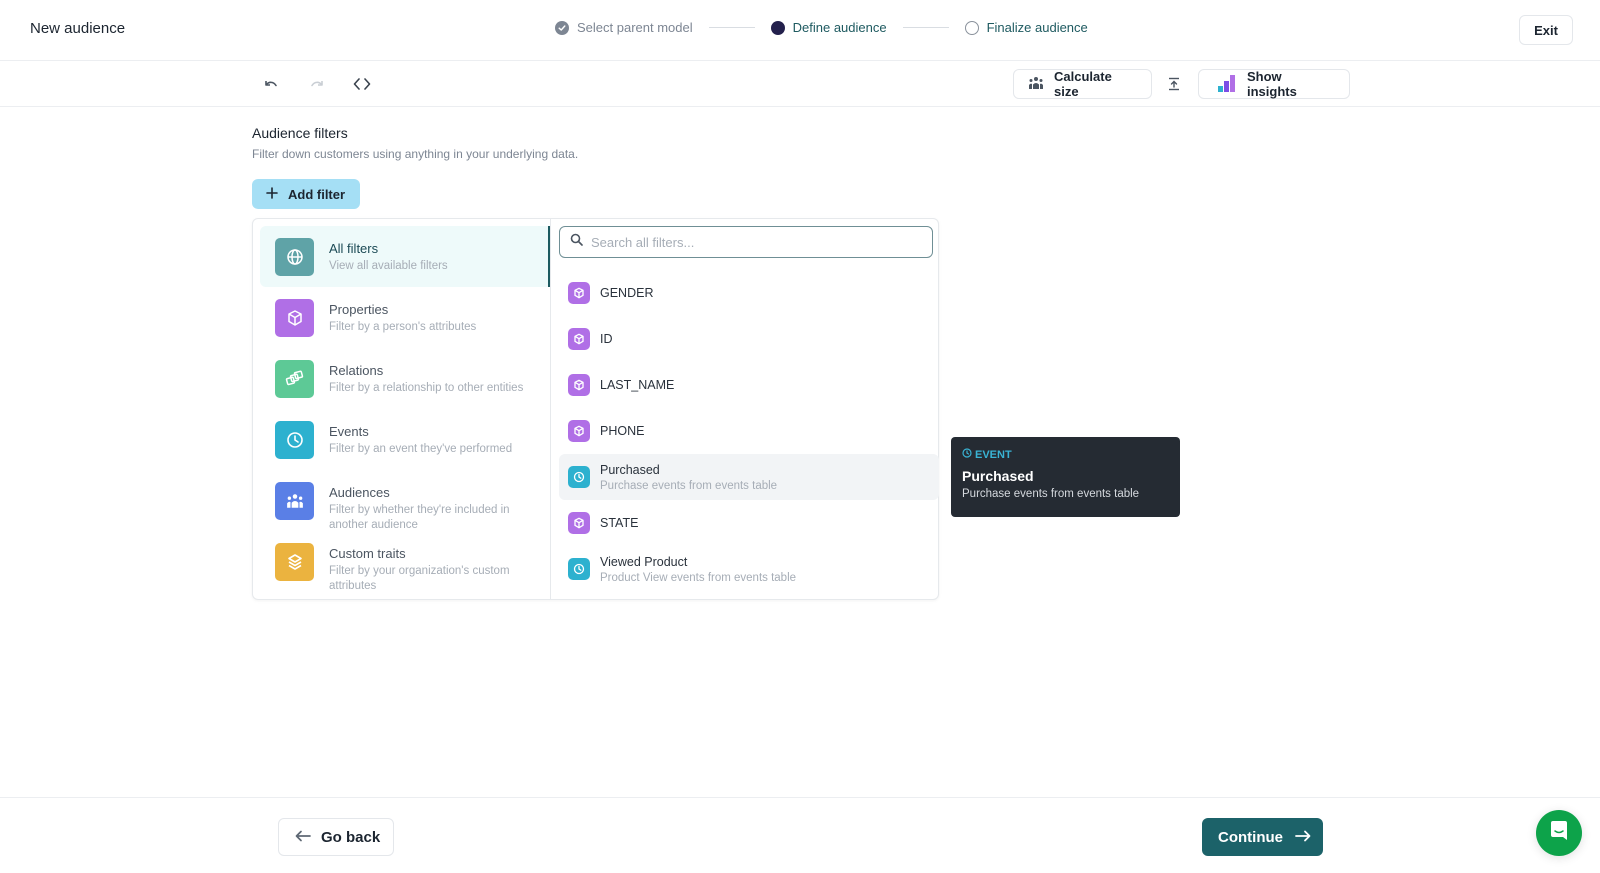 The height and width of the screenshot is (873, 1600). What do you see at coordinates (388, 266) in the screenshot?
I see `category-desc: View all available filters` at bounding box center [388, 266].